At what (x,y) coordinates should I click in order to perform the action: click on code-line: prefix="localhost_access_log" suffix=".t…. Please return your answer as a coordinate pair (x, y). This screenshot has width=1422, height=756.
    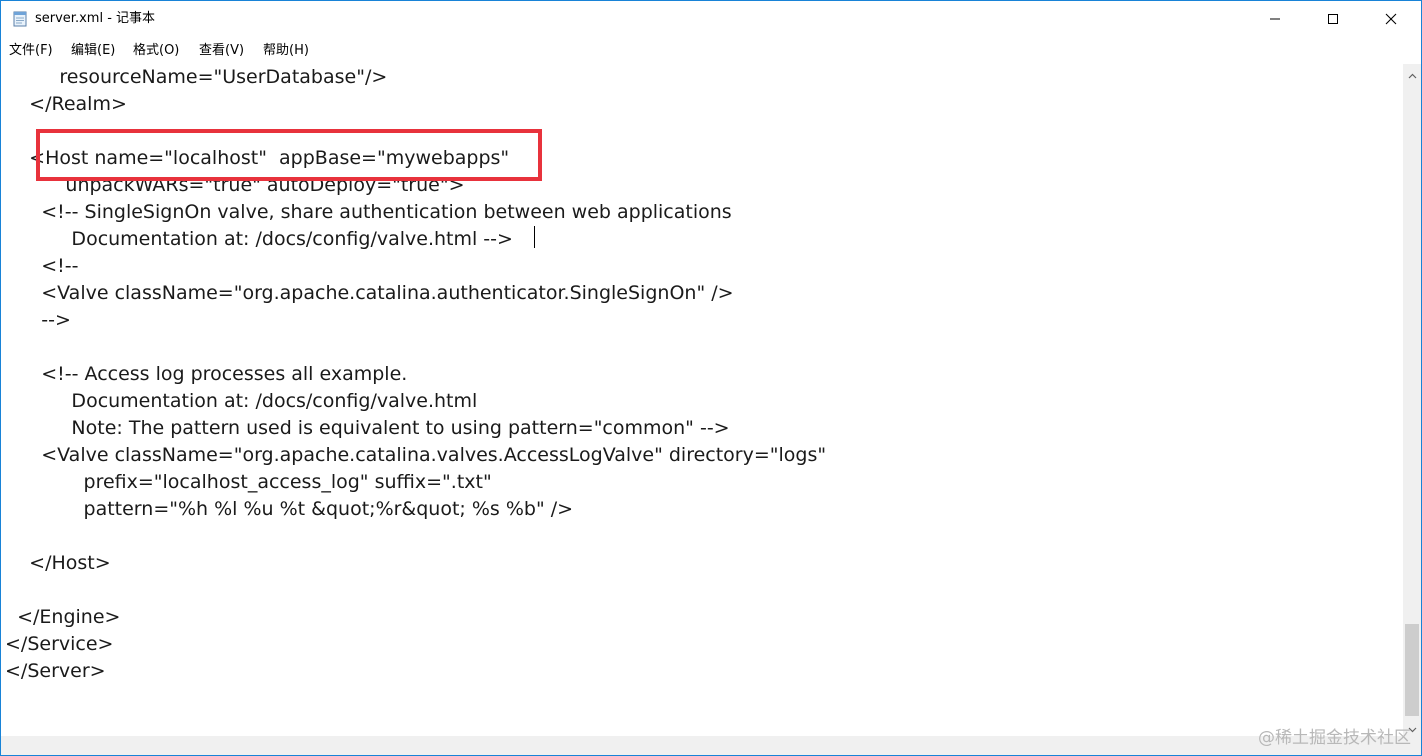
    Looking at the image, I should click on (248, 482).